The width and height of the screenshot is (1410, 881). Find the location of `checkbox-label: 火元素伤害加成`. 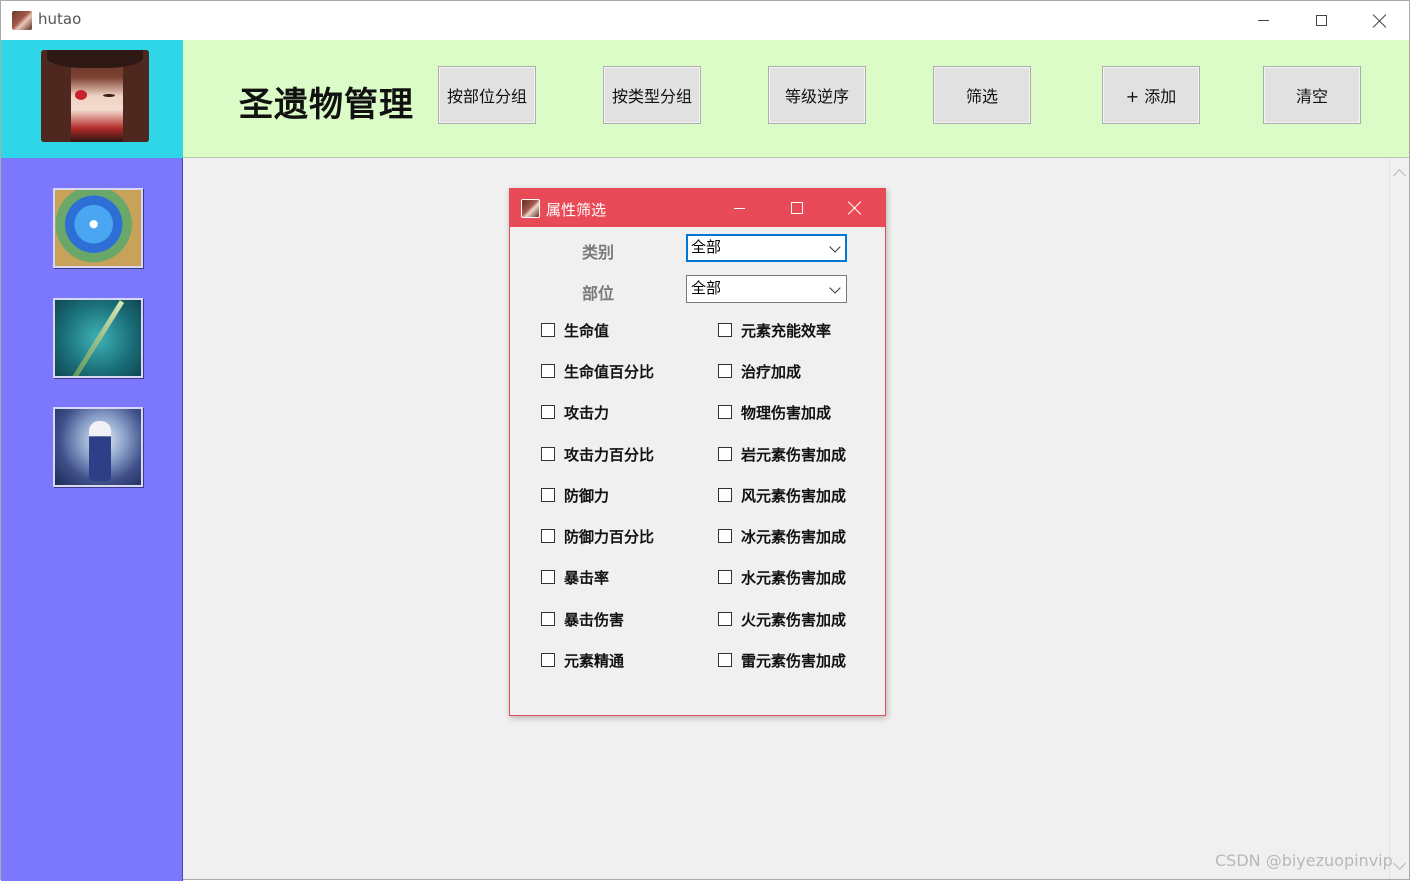

checkbox-label: 火元素伤害加成 is located at coordinates (794, 619).